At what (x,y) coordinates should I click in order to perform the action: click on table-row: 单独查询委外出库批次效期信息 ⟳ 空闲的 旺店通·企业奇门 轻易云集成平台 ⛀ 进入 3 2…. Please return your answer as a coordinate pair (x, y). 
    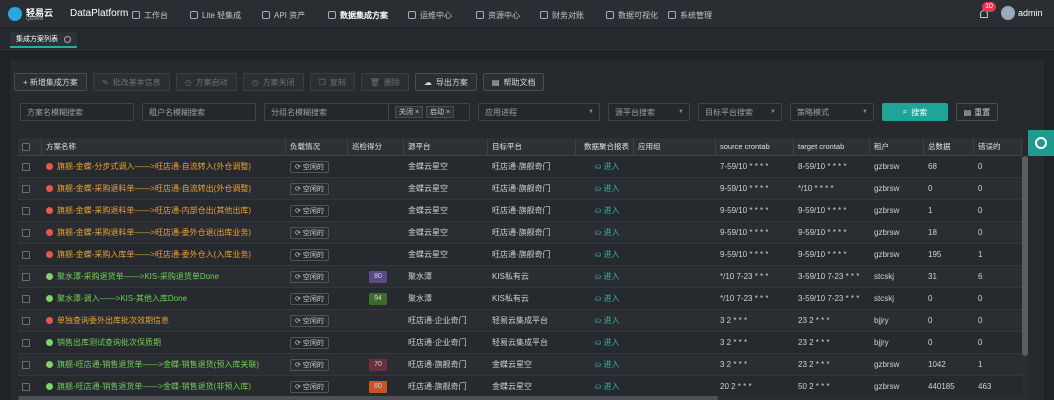
    Looking at the image, I should click on (520, 321).